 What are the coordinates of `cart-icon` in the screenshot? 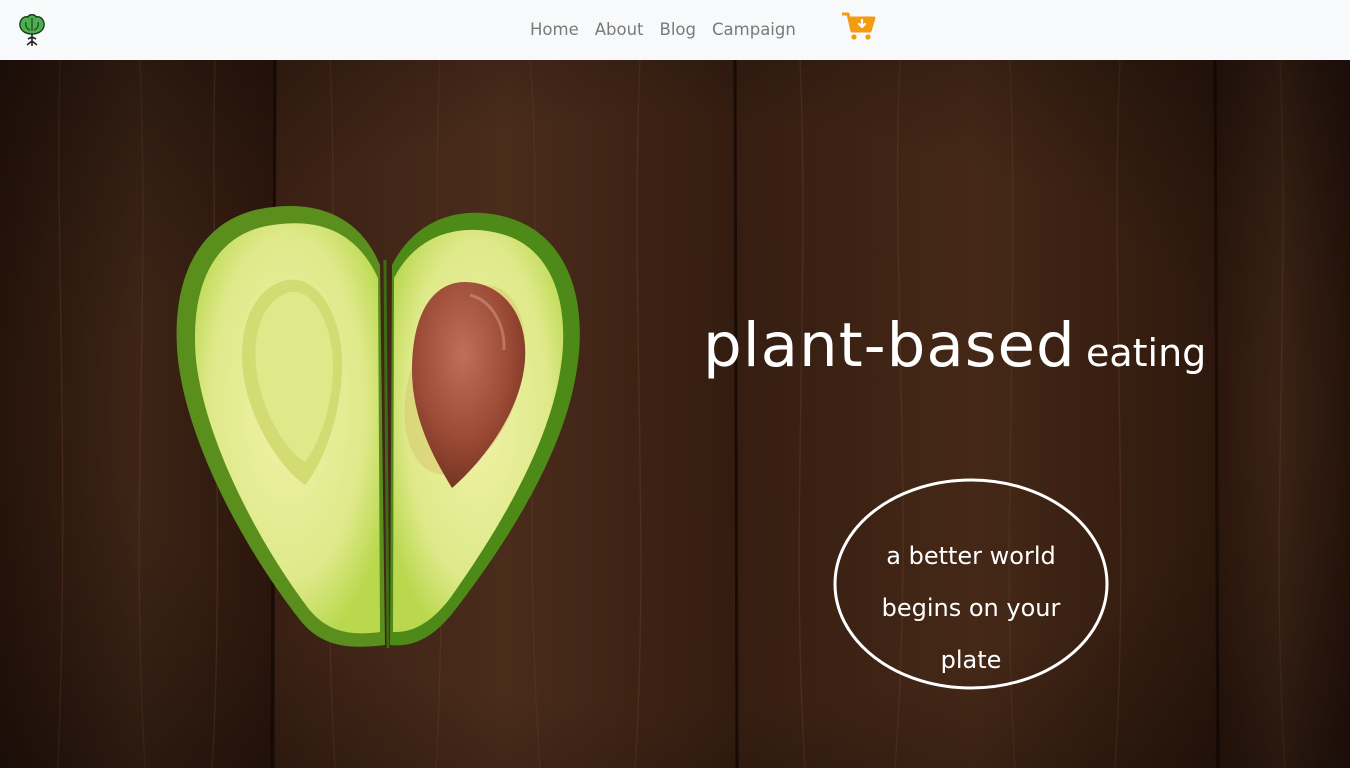 It's located at (858, 26).